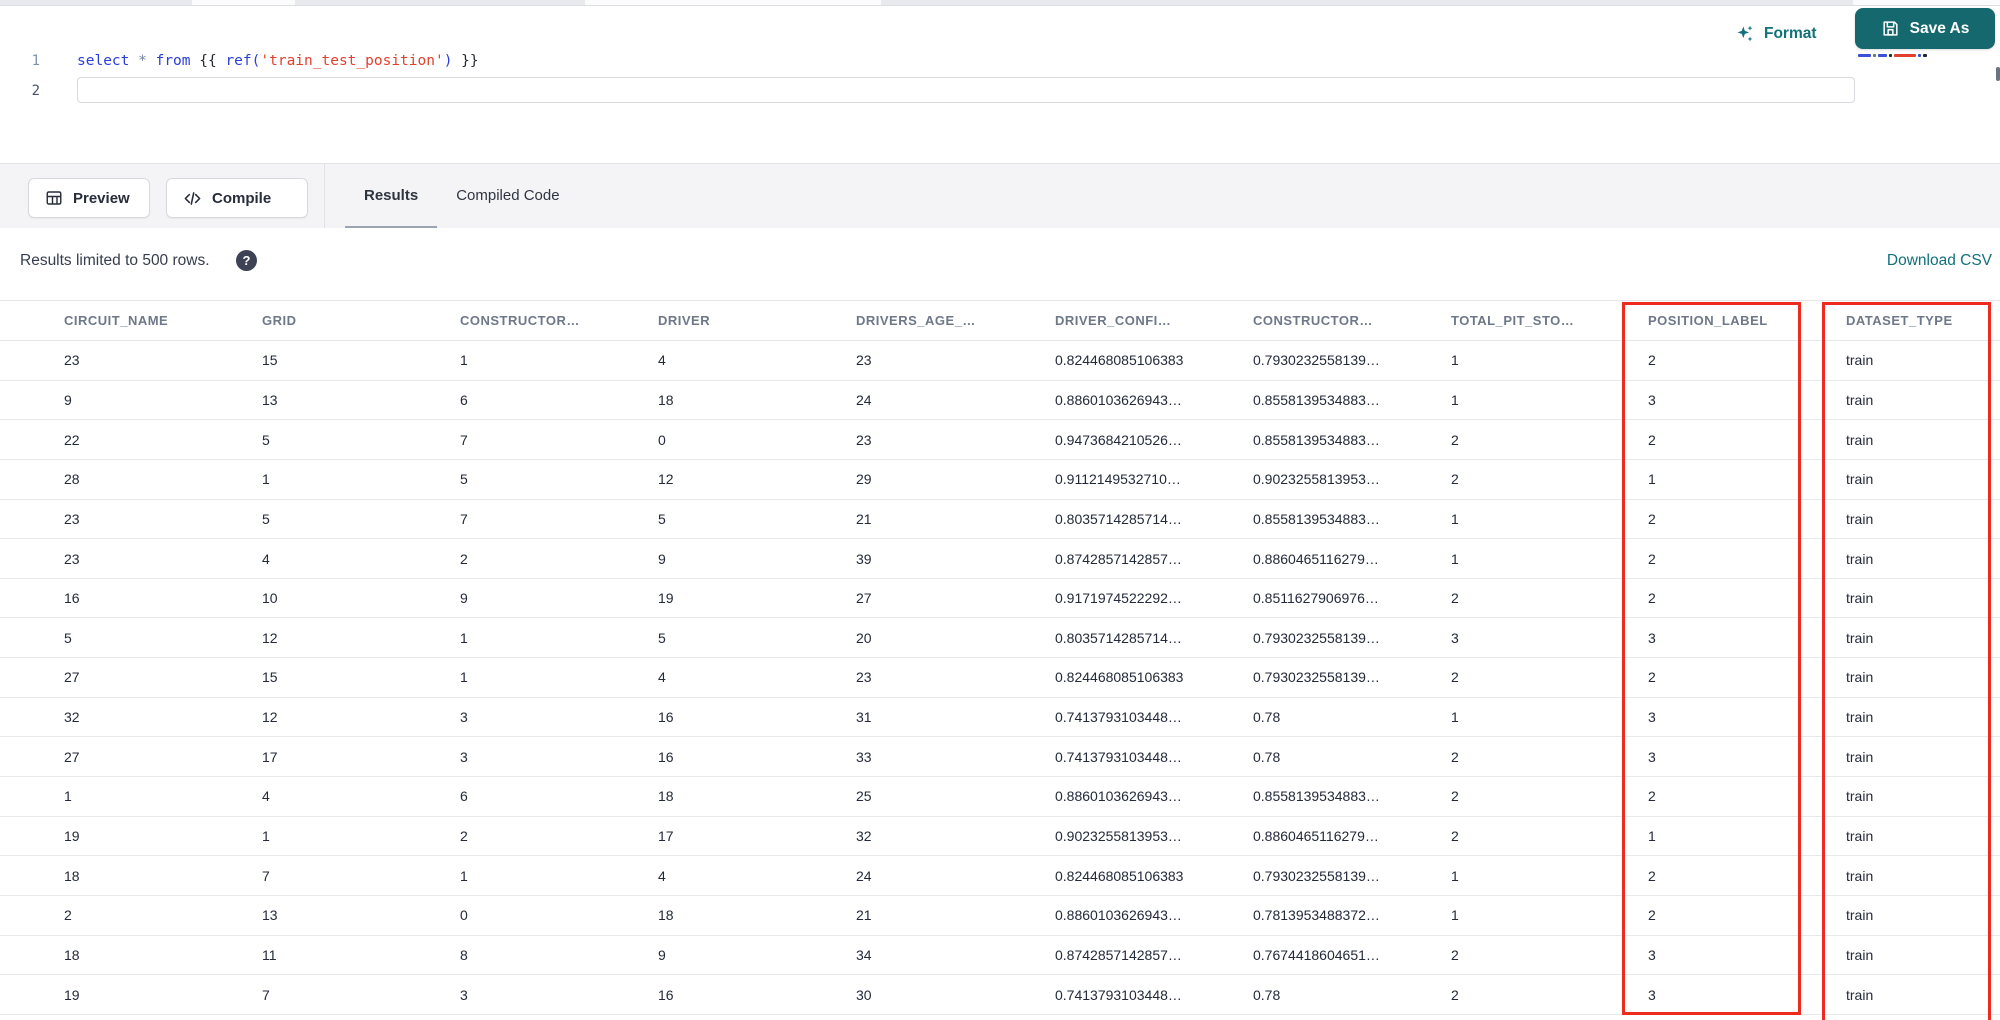  Describe the element at coordinates (864, 360) in the screenshot. I see `table-cell: 23` at that location.